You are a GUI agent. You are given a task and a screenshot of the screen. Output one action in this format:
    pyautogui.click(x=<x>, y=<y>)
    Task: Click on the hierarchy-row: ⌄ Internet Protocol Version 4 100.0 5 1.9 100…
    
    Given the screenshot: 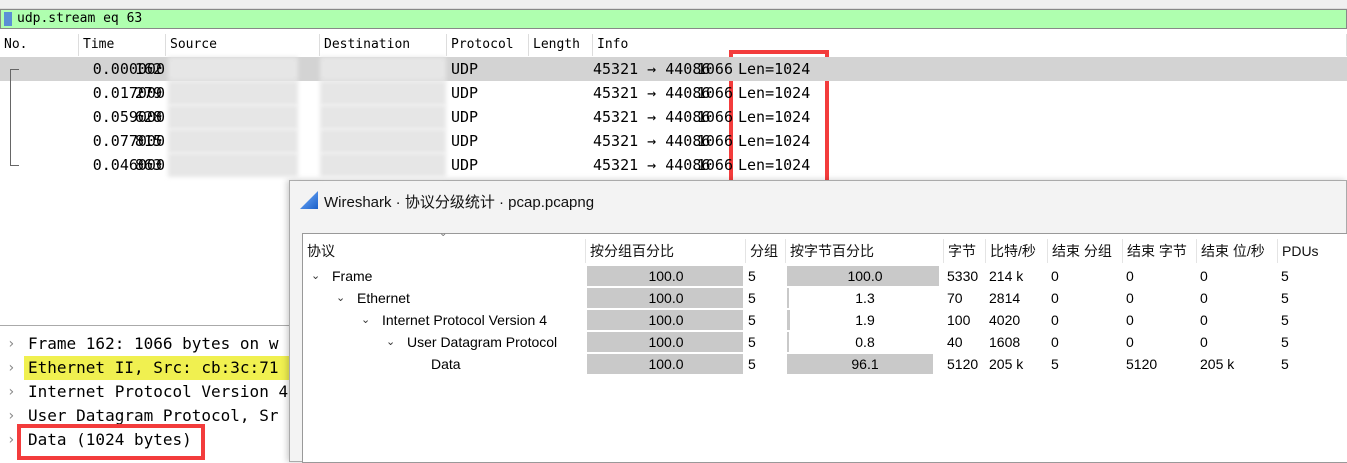 What is the action you would take?
    pyautogui.click(x=825, y=320)
    